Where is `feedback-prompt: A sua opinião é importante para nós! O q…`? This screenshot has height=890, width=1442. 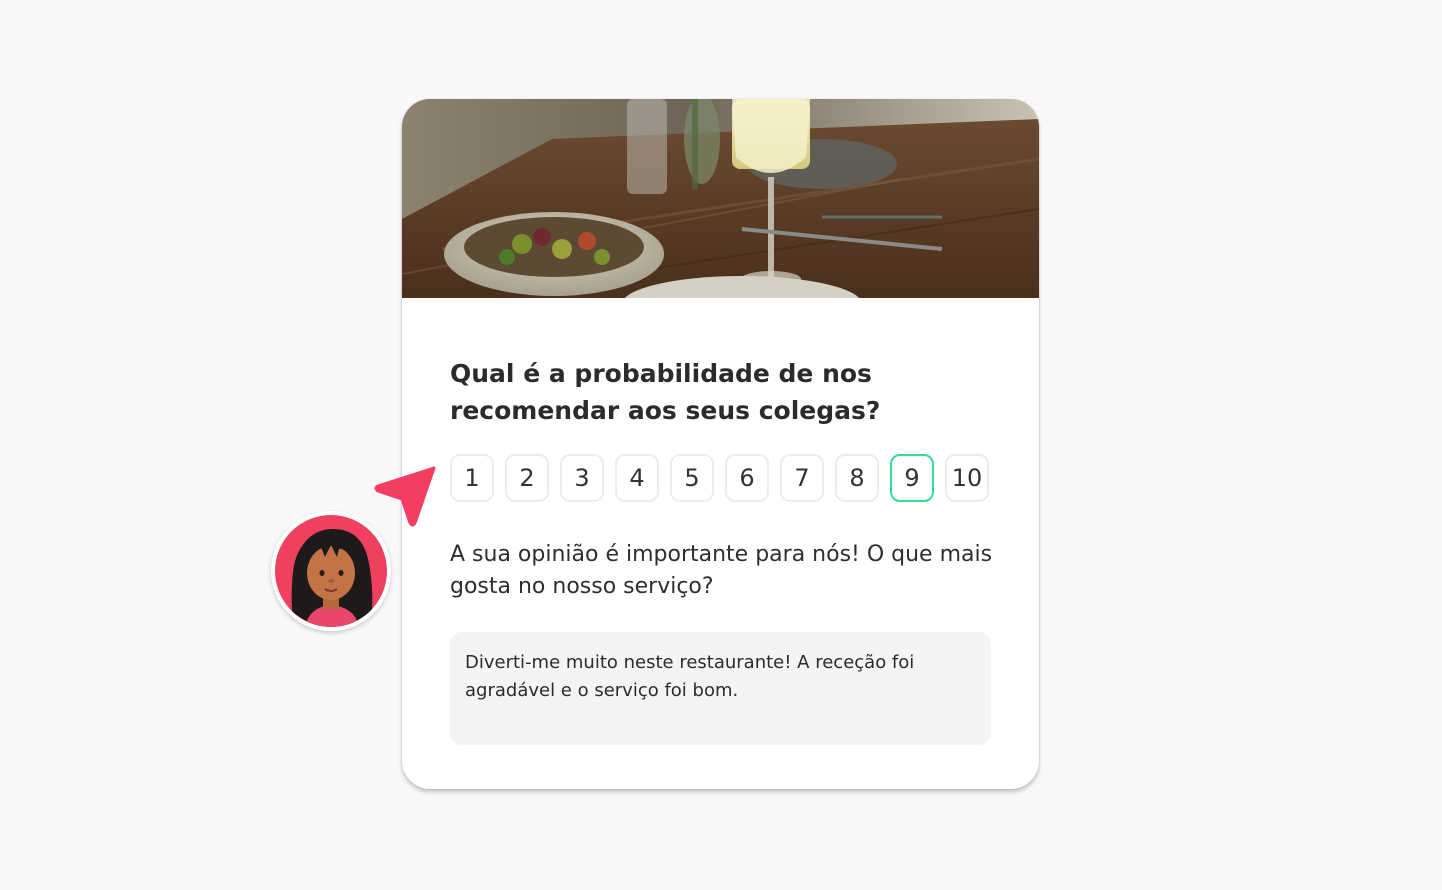 feedback-prompt: A sua opinião é importante para nós! O q… is located at coordinates (721, 570).